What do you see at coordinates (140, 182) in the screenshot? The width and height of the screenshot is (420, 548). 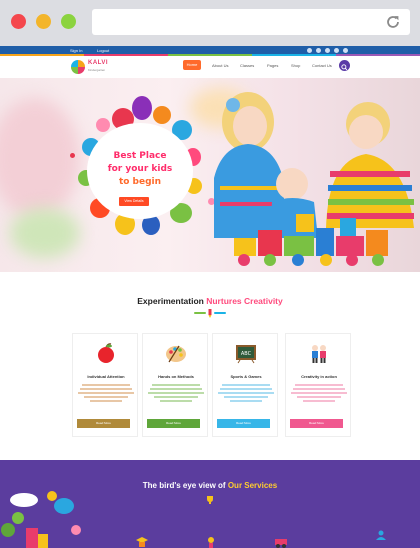 I see `hero-title-line3: to begin` at bounding box center [140, 182].